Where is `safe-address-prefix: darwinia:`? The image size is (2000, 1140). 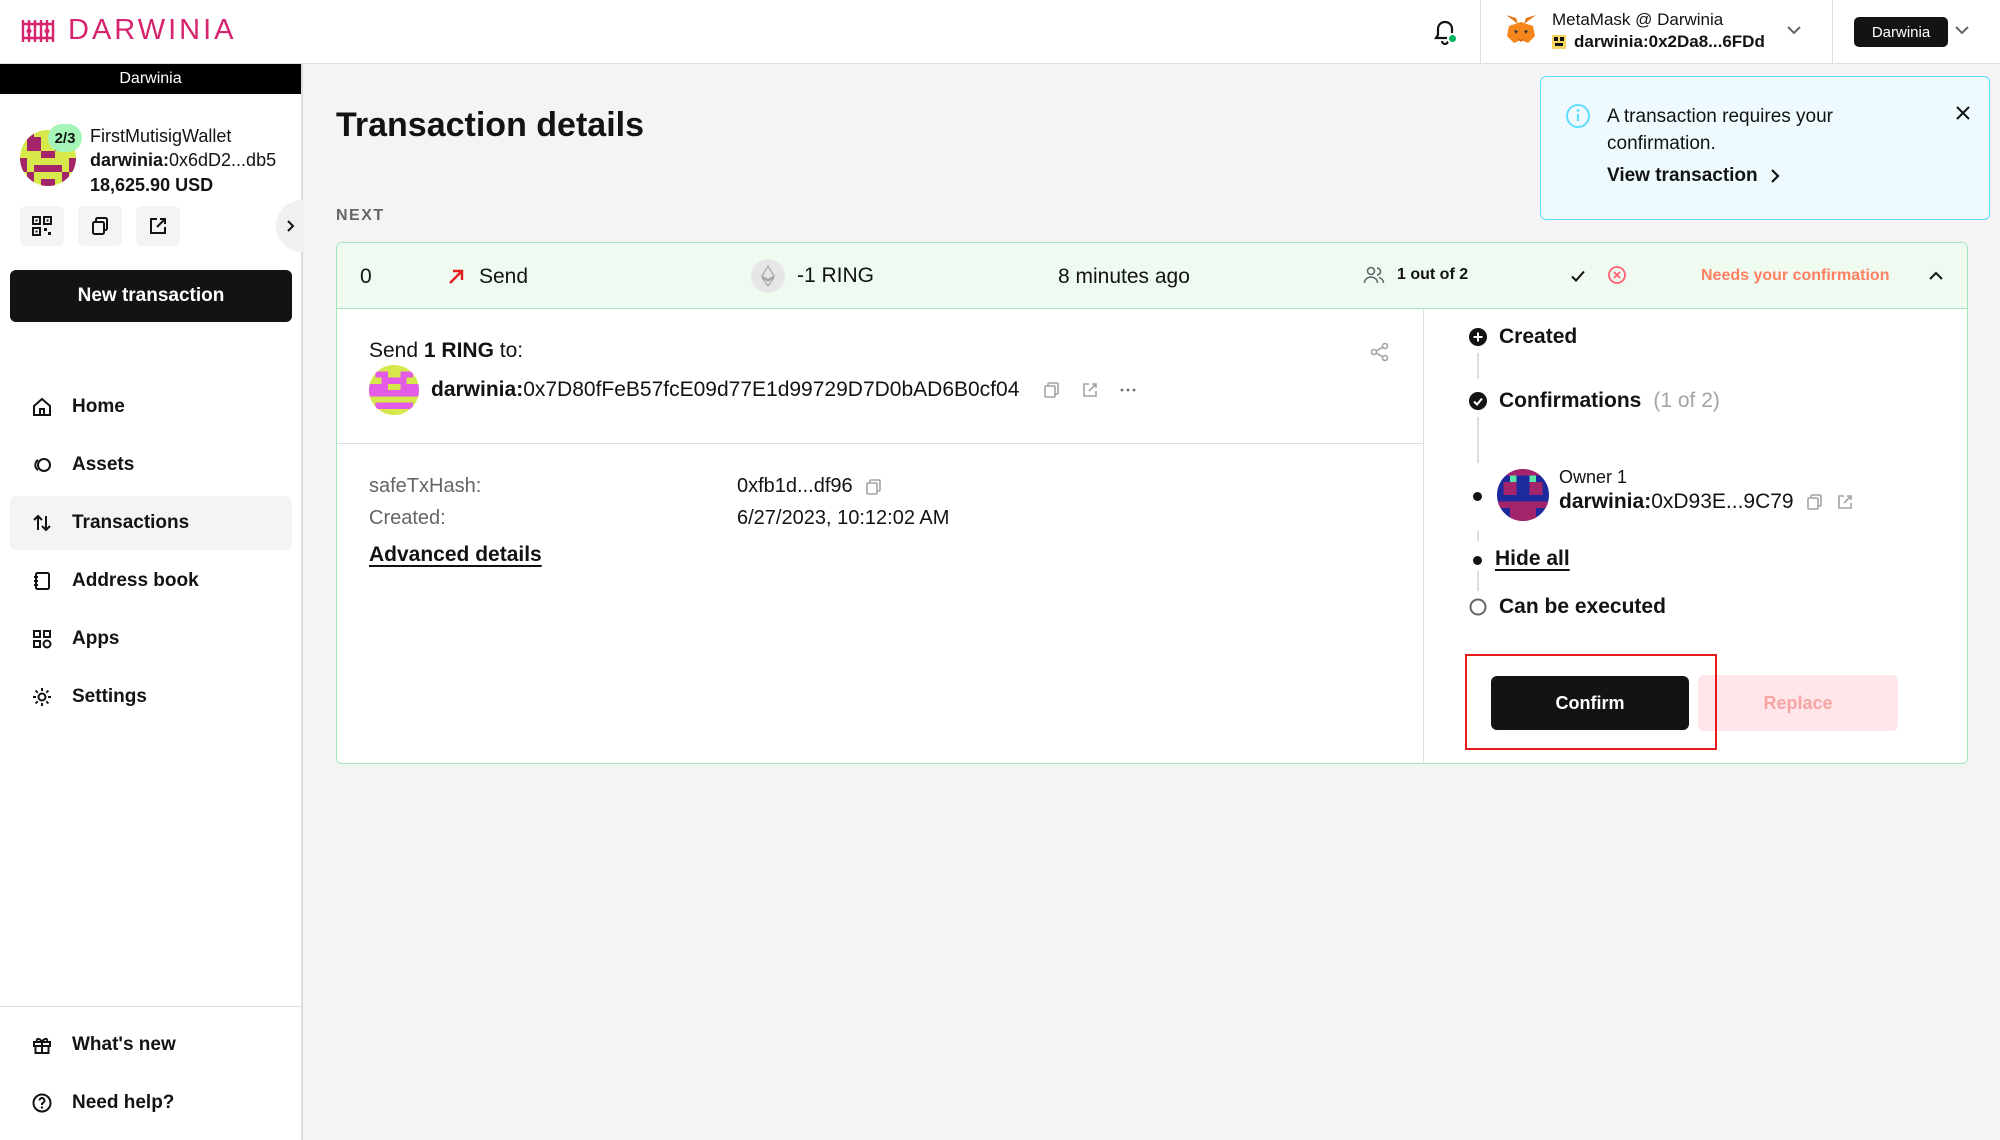 safe-address-prefix: darwinia: is located at coordinates (130, 160).